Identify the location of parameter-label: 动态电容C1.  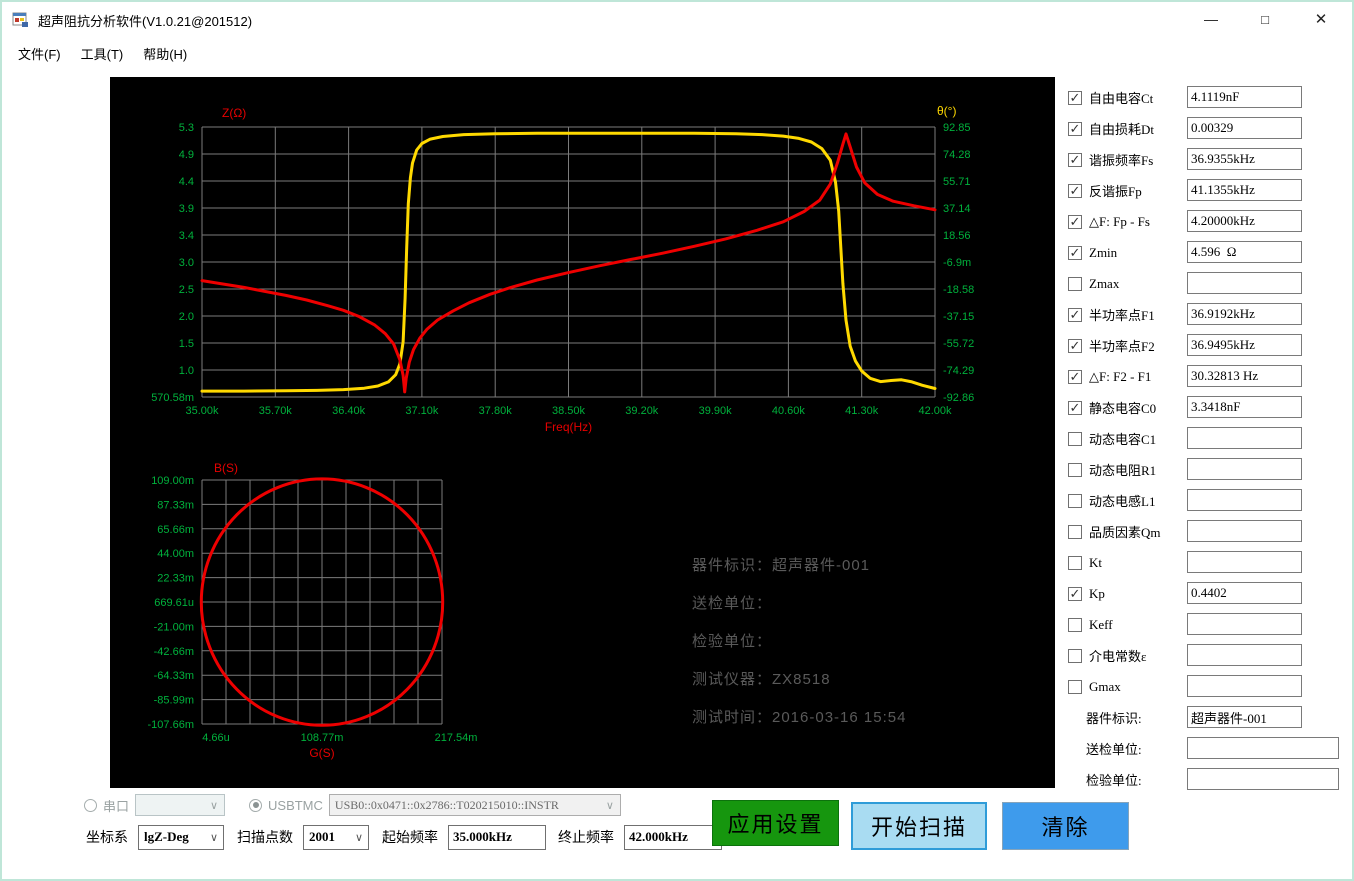
(1123, 439).